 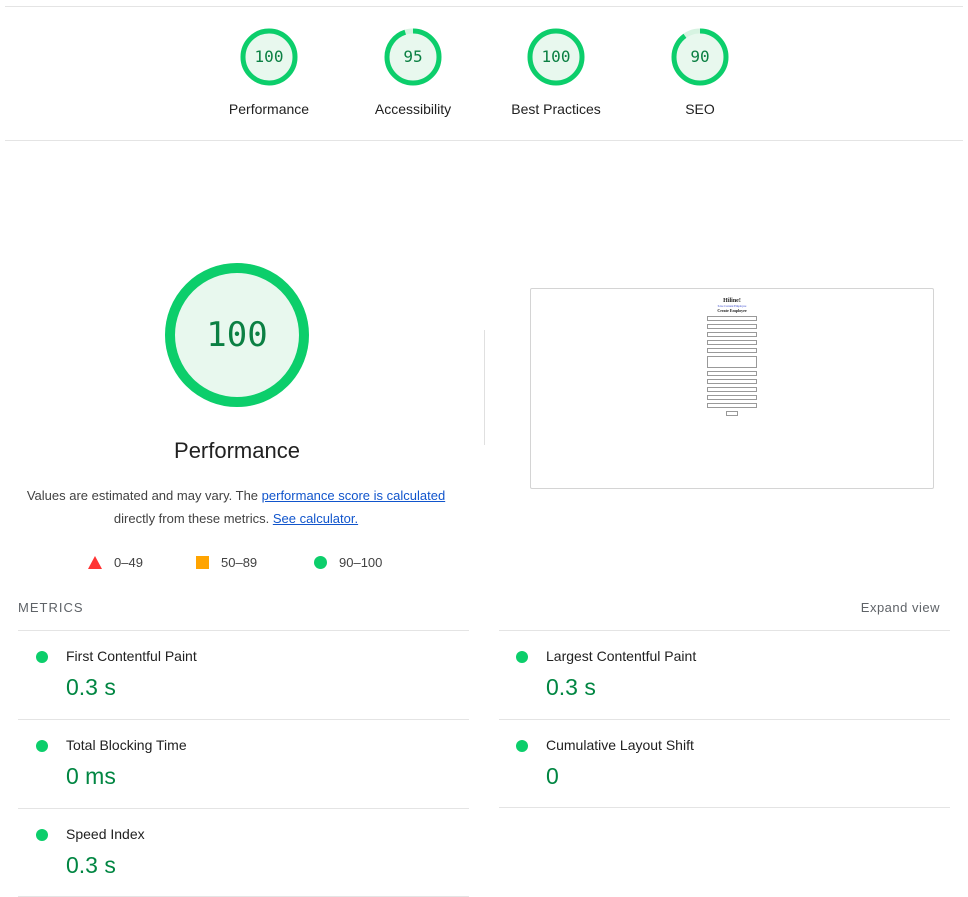 What do you see at coordinates (700, 109) in the screenshot?
I see `gauge-label: SEO` at bounding box center [700, 109].